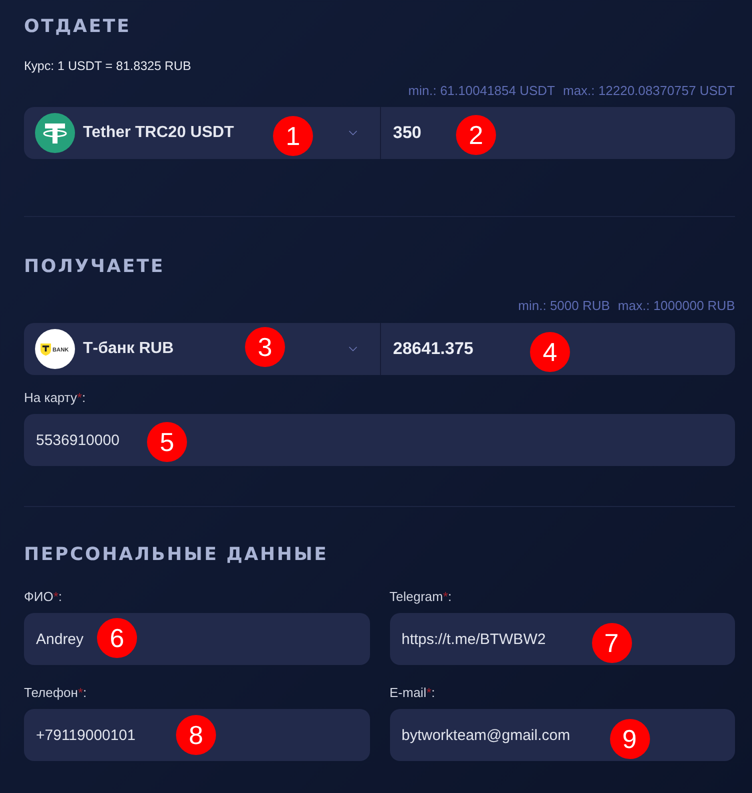 This screenshot has height=793, width=752. I want to click on limit-text: min.: 61.10041854 USDT, so click(481, 91).